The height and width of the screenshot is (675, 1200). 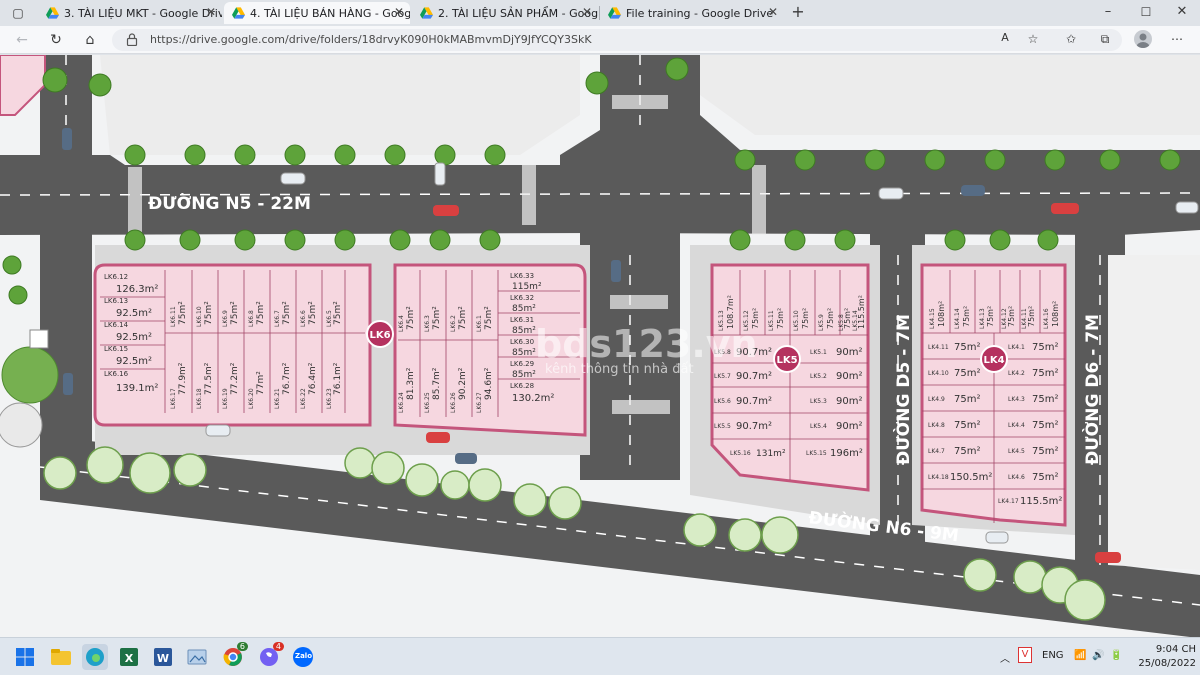 What do you see at coordinates (846, 453) in the screenshot?
I see `svg-text: 196m²` at bounding box center [846, 453].